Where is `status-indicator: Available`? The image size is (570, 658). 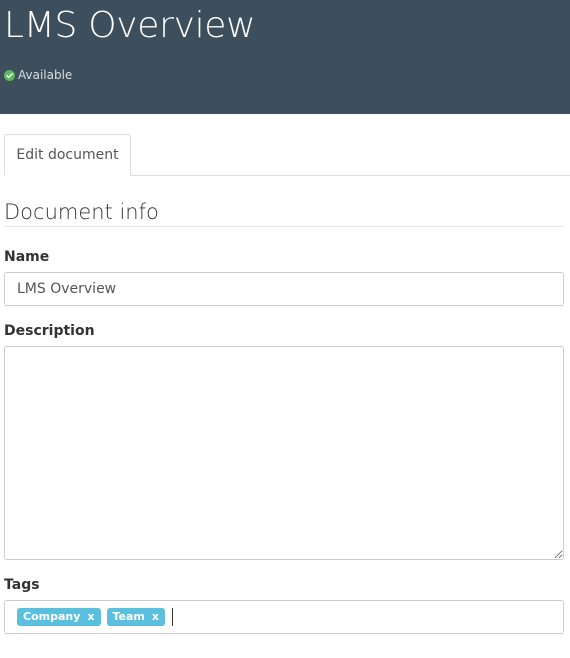 status-indicator: Available is located at coordinates (38, 75).